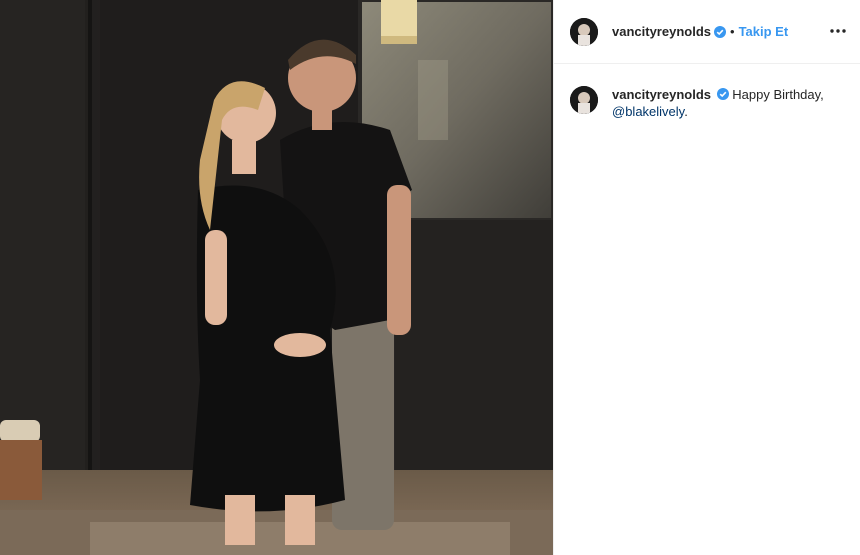  Describe the element at coordinates (686, 111) in the screenshot. I see `caption-end: .` at that location.